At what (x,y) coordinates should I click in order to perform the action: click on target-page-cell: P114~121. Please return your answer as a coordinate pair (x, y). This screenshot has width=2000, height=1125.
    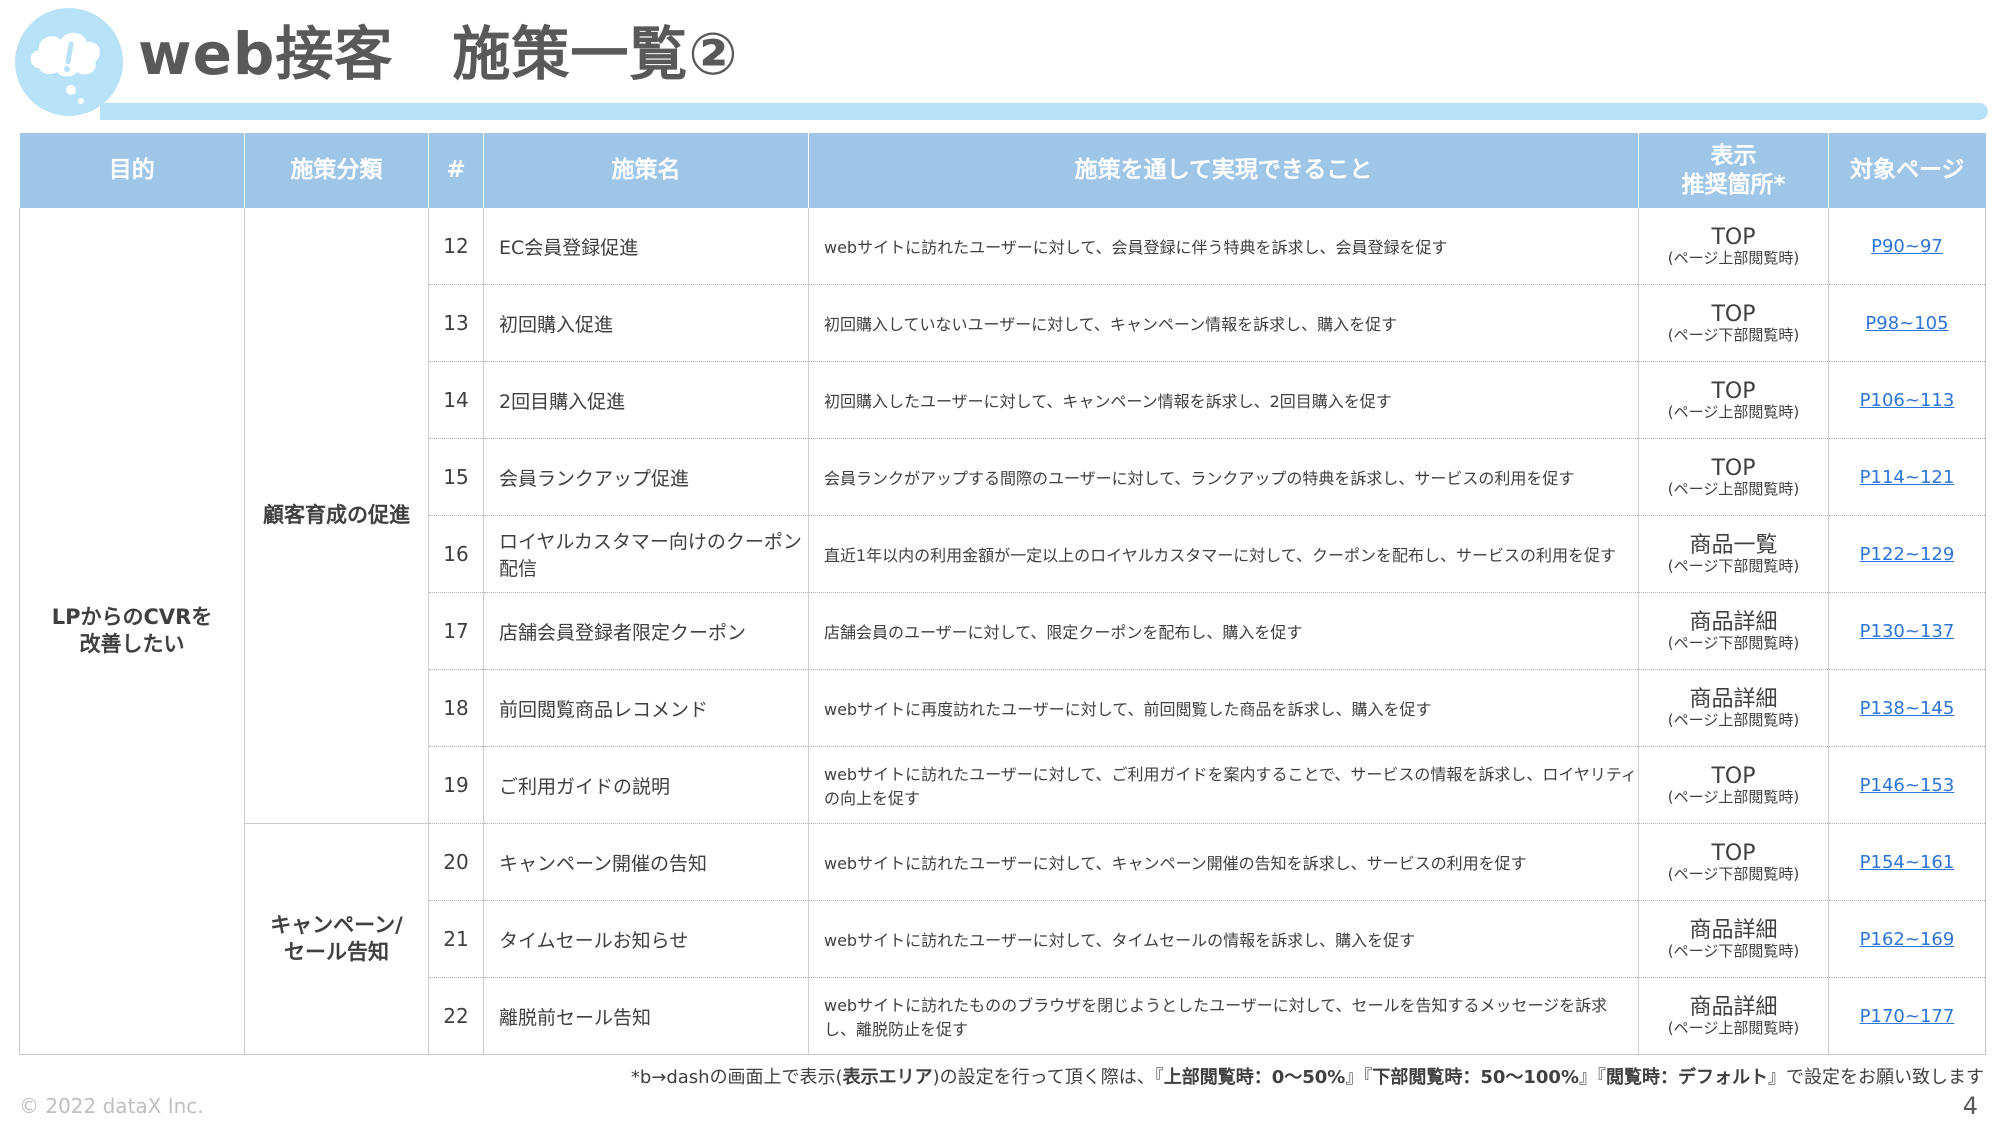
    Looking at the image, I should click on (1907, 477).